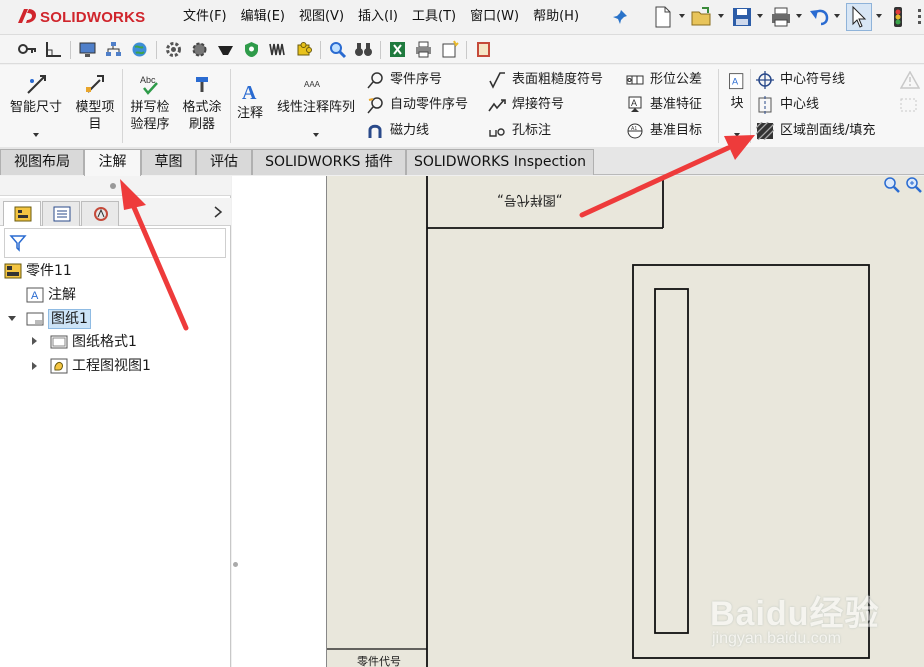 The height and width of the screenshot is (667, 924). Describe the element at coordinates (12, 318) in the screenshot. I see `sheet-expander` at that location.